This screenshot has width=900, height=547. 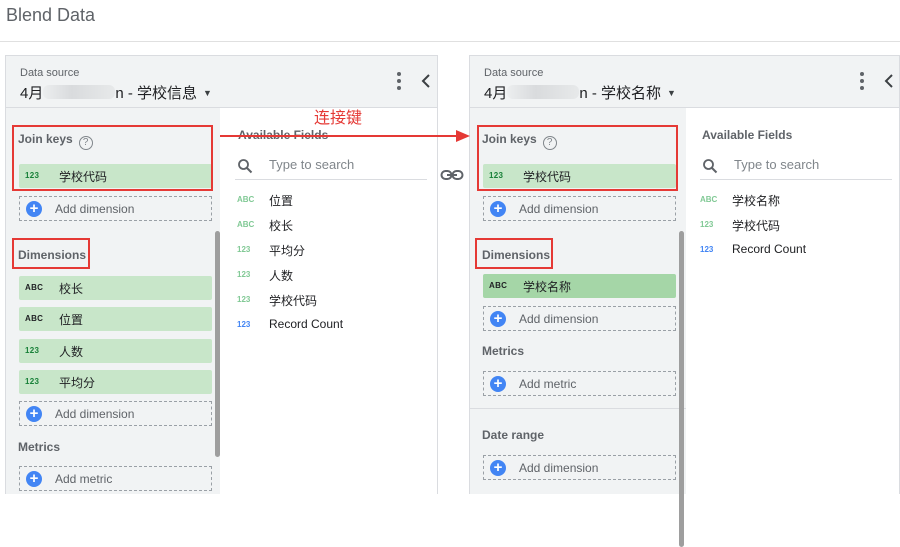 What do you see at coordinates (112, 158) in the screenshot?
I see `annotation-box-left-join-keys` at bounding box center [112, 158].